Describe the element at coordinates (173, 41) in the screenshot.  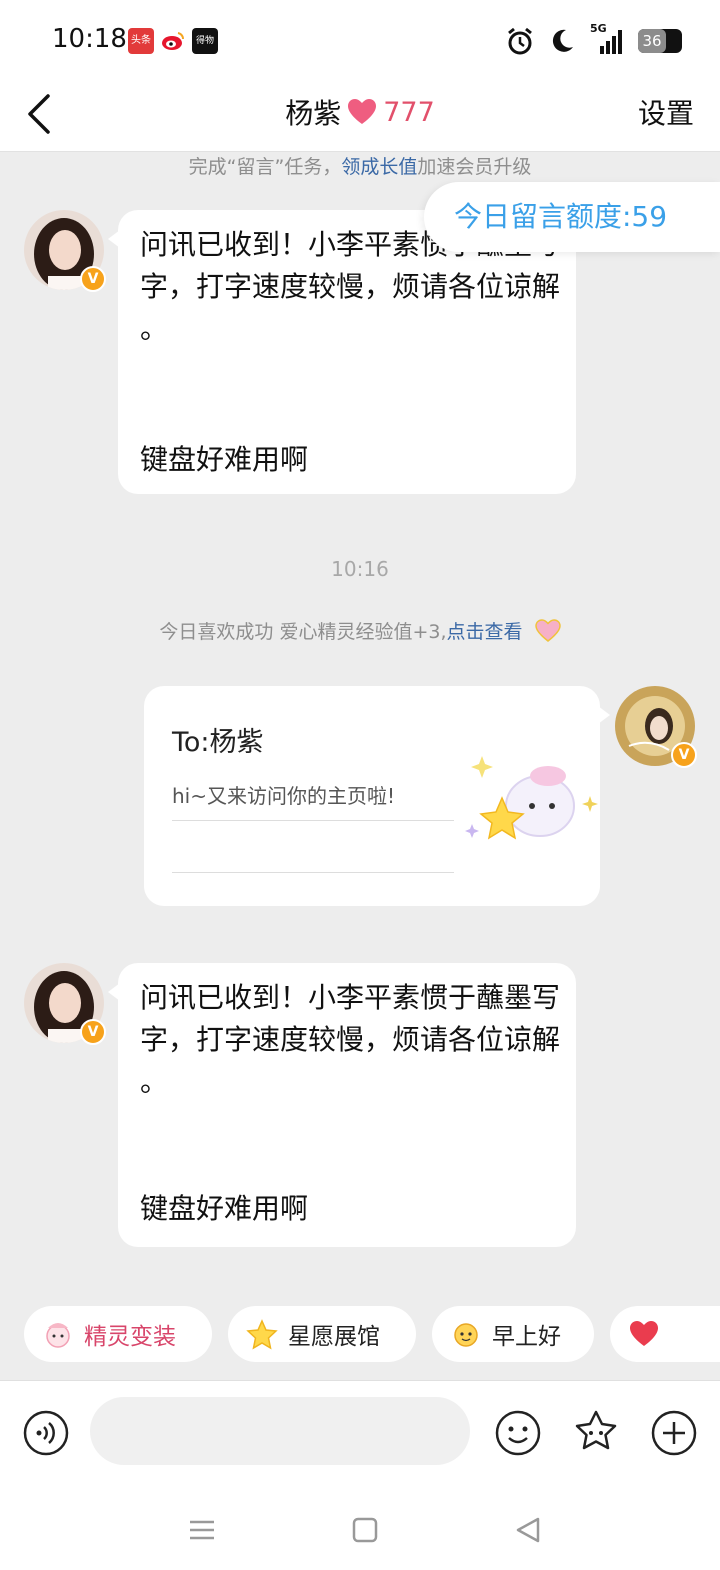
I see `weibo-app-icon` at that location.